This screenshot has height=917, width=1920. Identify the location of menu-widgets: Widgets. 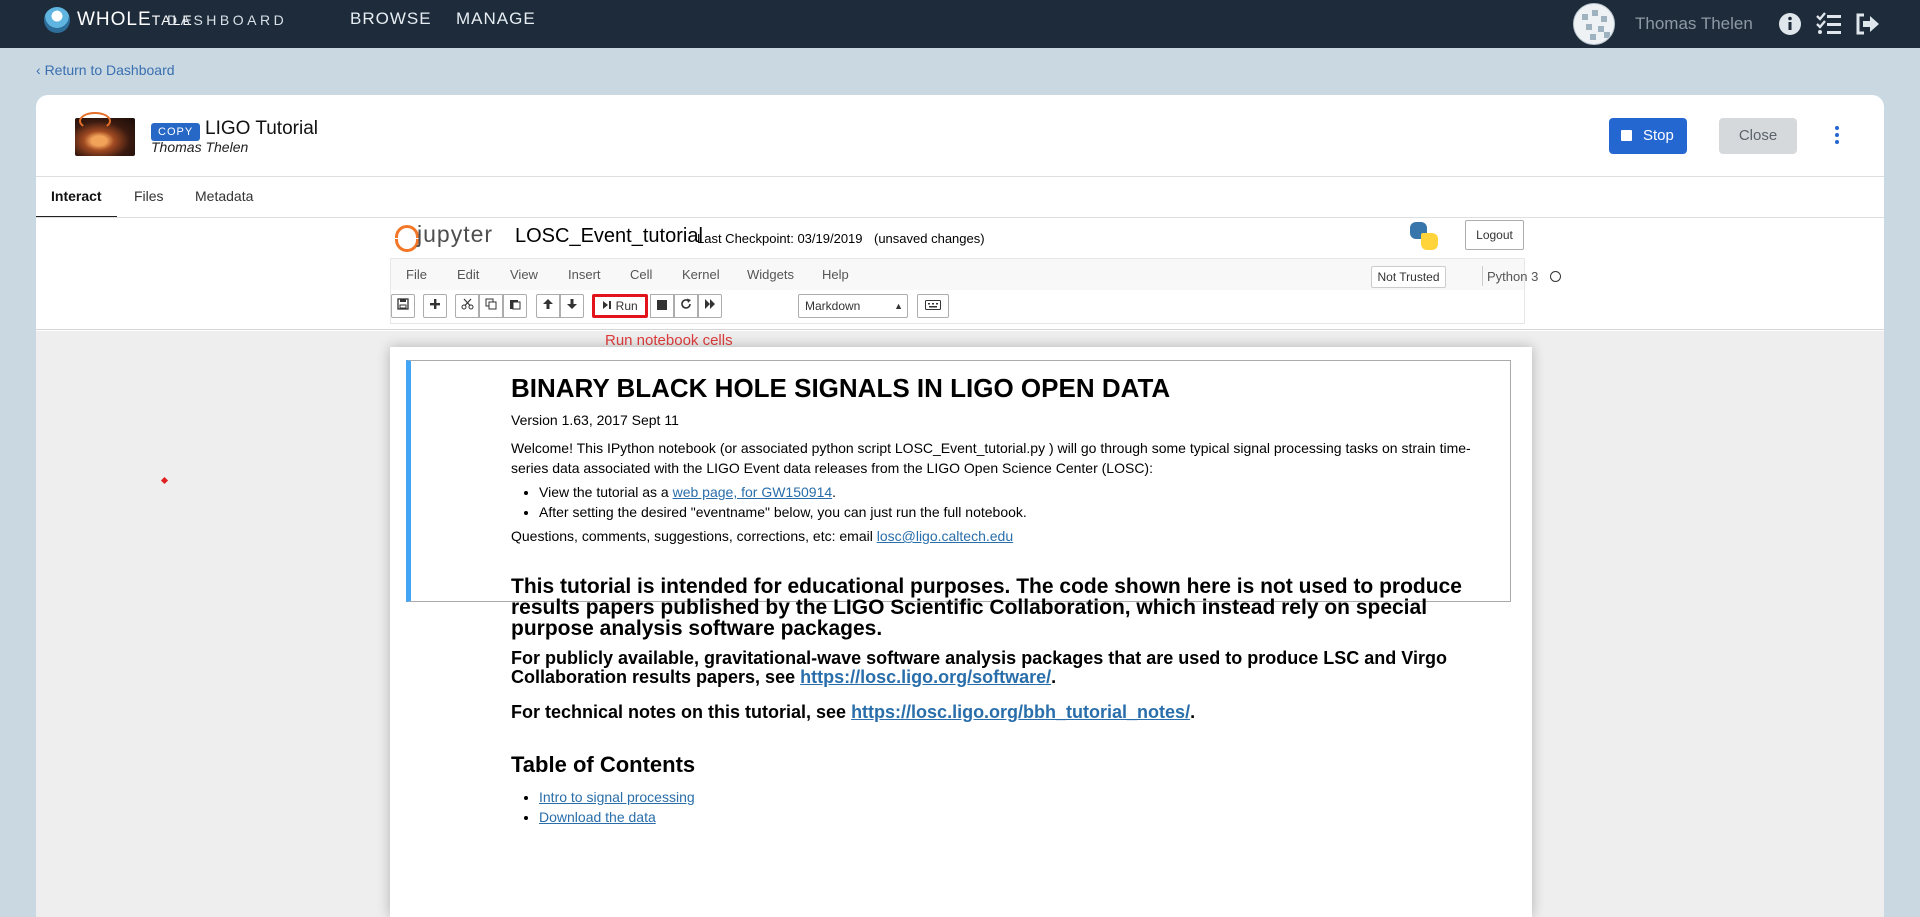
(770, 274).